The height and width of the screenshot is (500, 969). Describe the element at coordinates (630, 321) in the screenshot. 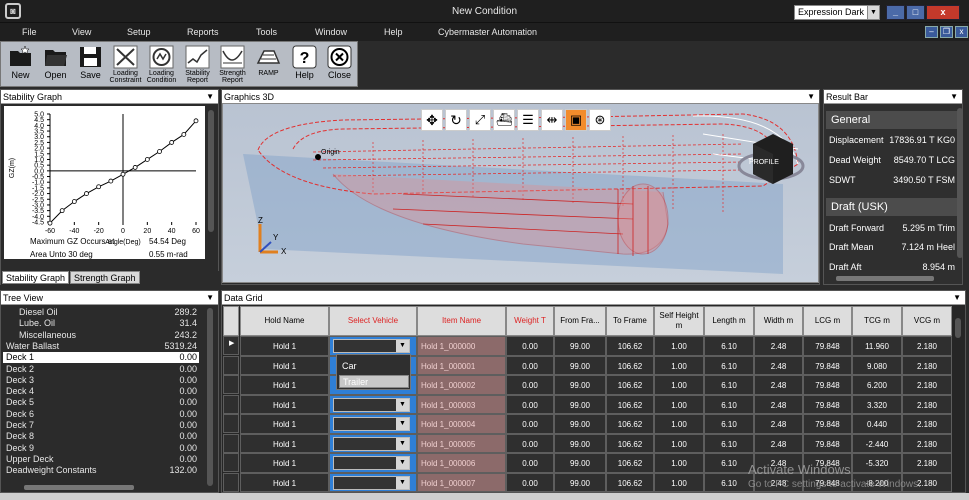

I see `grid-column-header: To Frame` at that location.